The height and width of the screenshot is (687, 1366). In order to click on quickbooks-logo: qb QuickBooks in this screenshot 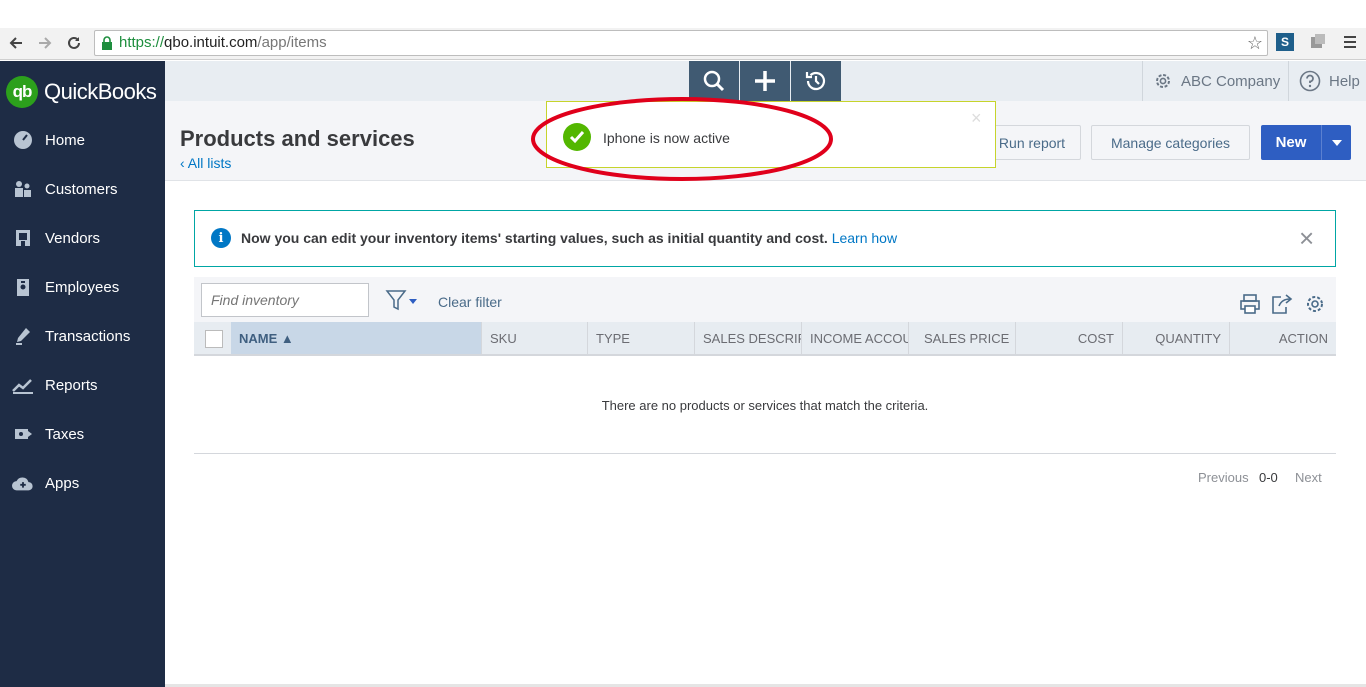, I will do `click(81, 92)`.